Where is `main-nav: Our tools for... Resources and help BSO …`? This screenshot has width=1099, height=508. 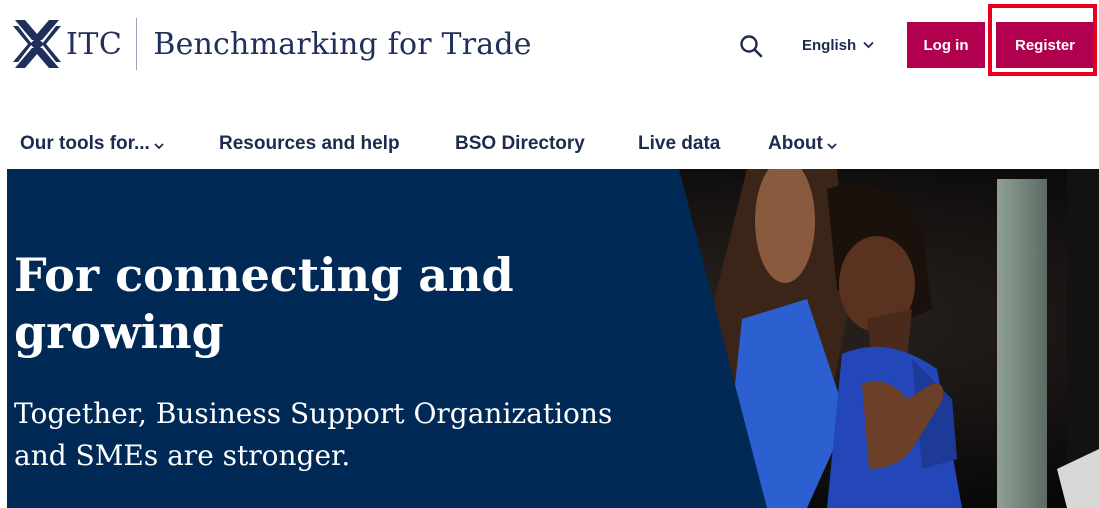 main-nav: Our tools for... Resources and help BSO … is located at coordinates (549, 144).